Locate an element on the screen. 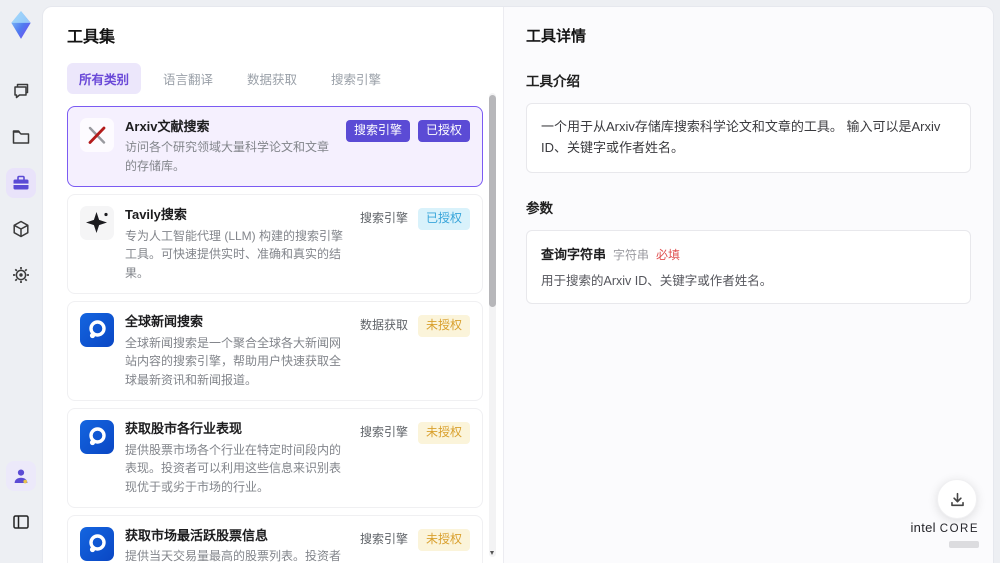 This screenshot has height=563, width=1000. tab-label: 搜索引擎 is located at coordinates (356, 80).